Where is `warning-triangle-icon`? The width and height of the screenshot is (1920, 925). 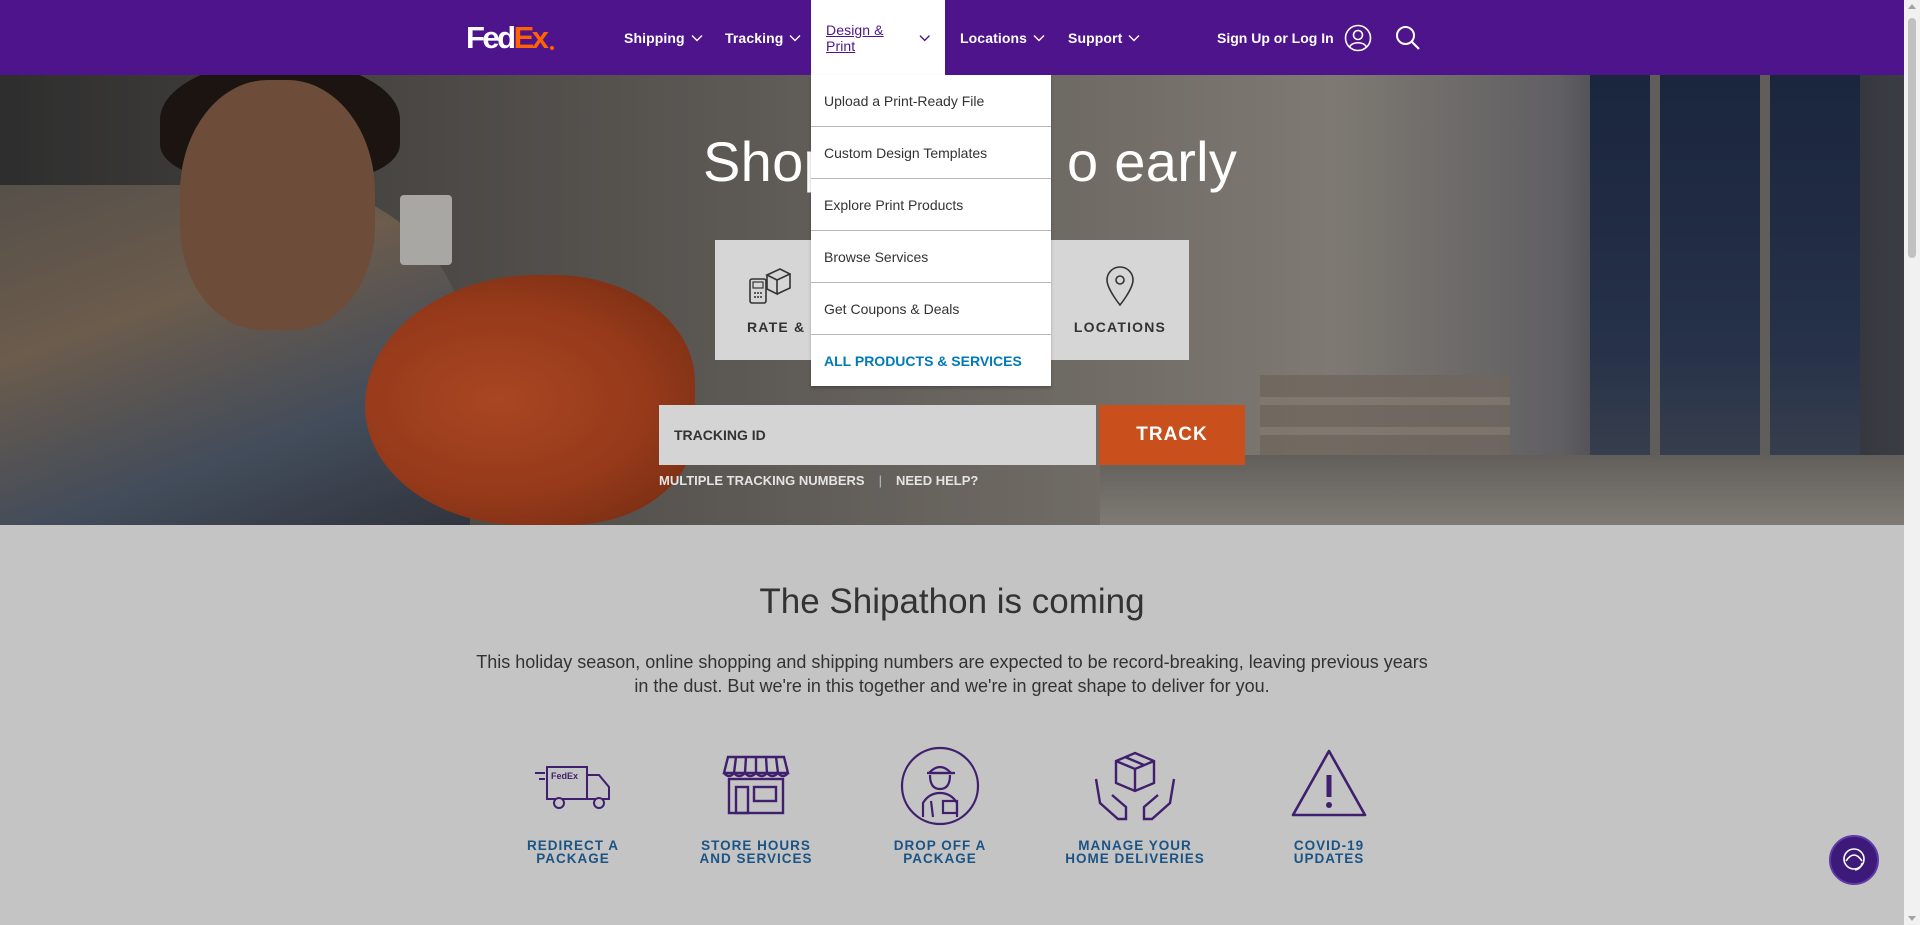
warning-triangle-icon is located at coordinates (1329, 783).